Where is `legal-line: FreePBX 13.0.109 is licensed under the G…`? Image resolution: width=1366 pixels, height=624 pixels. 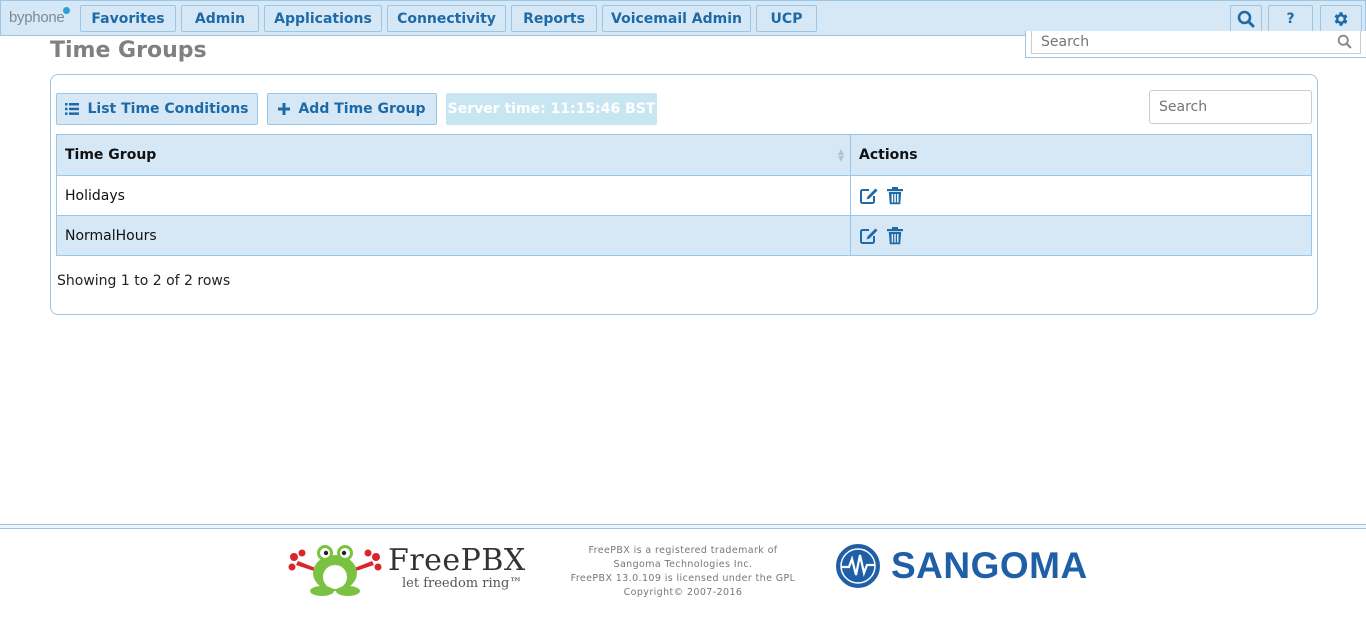
legal-line: FreePBX 13.0.109 is licensed under the G… is located at coordinates (683, 578).